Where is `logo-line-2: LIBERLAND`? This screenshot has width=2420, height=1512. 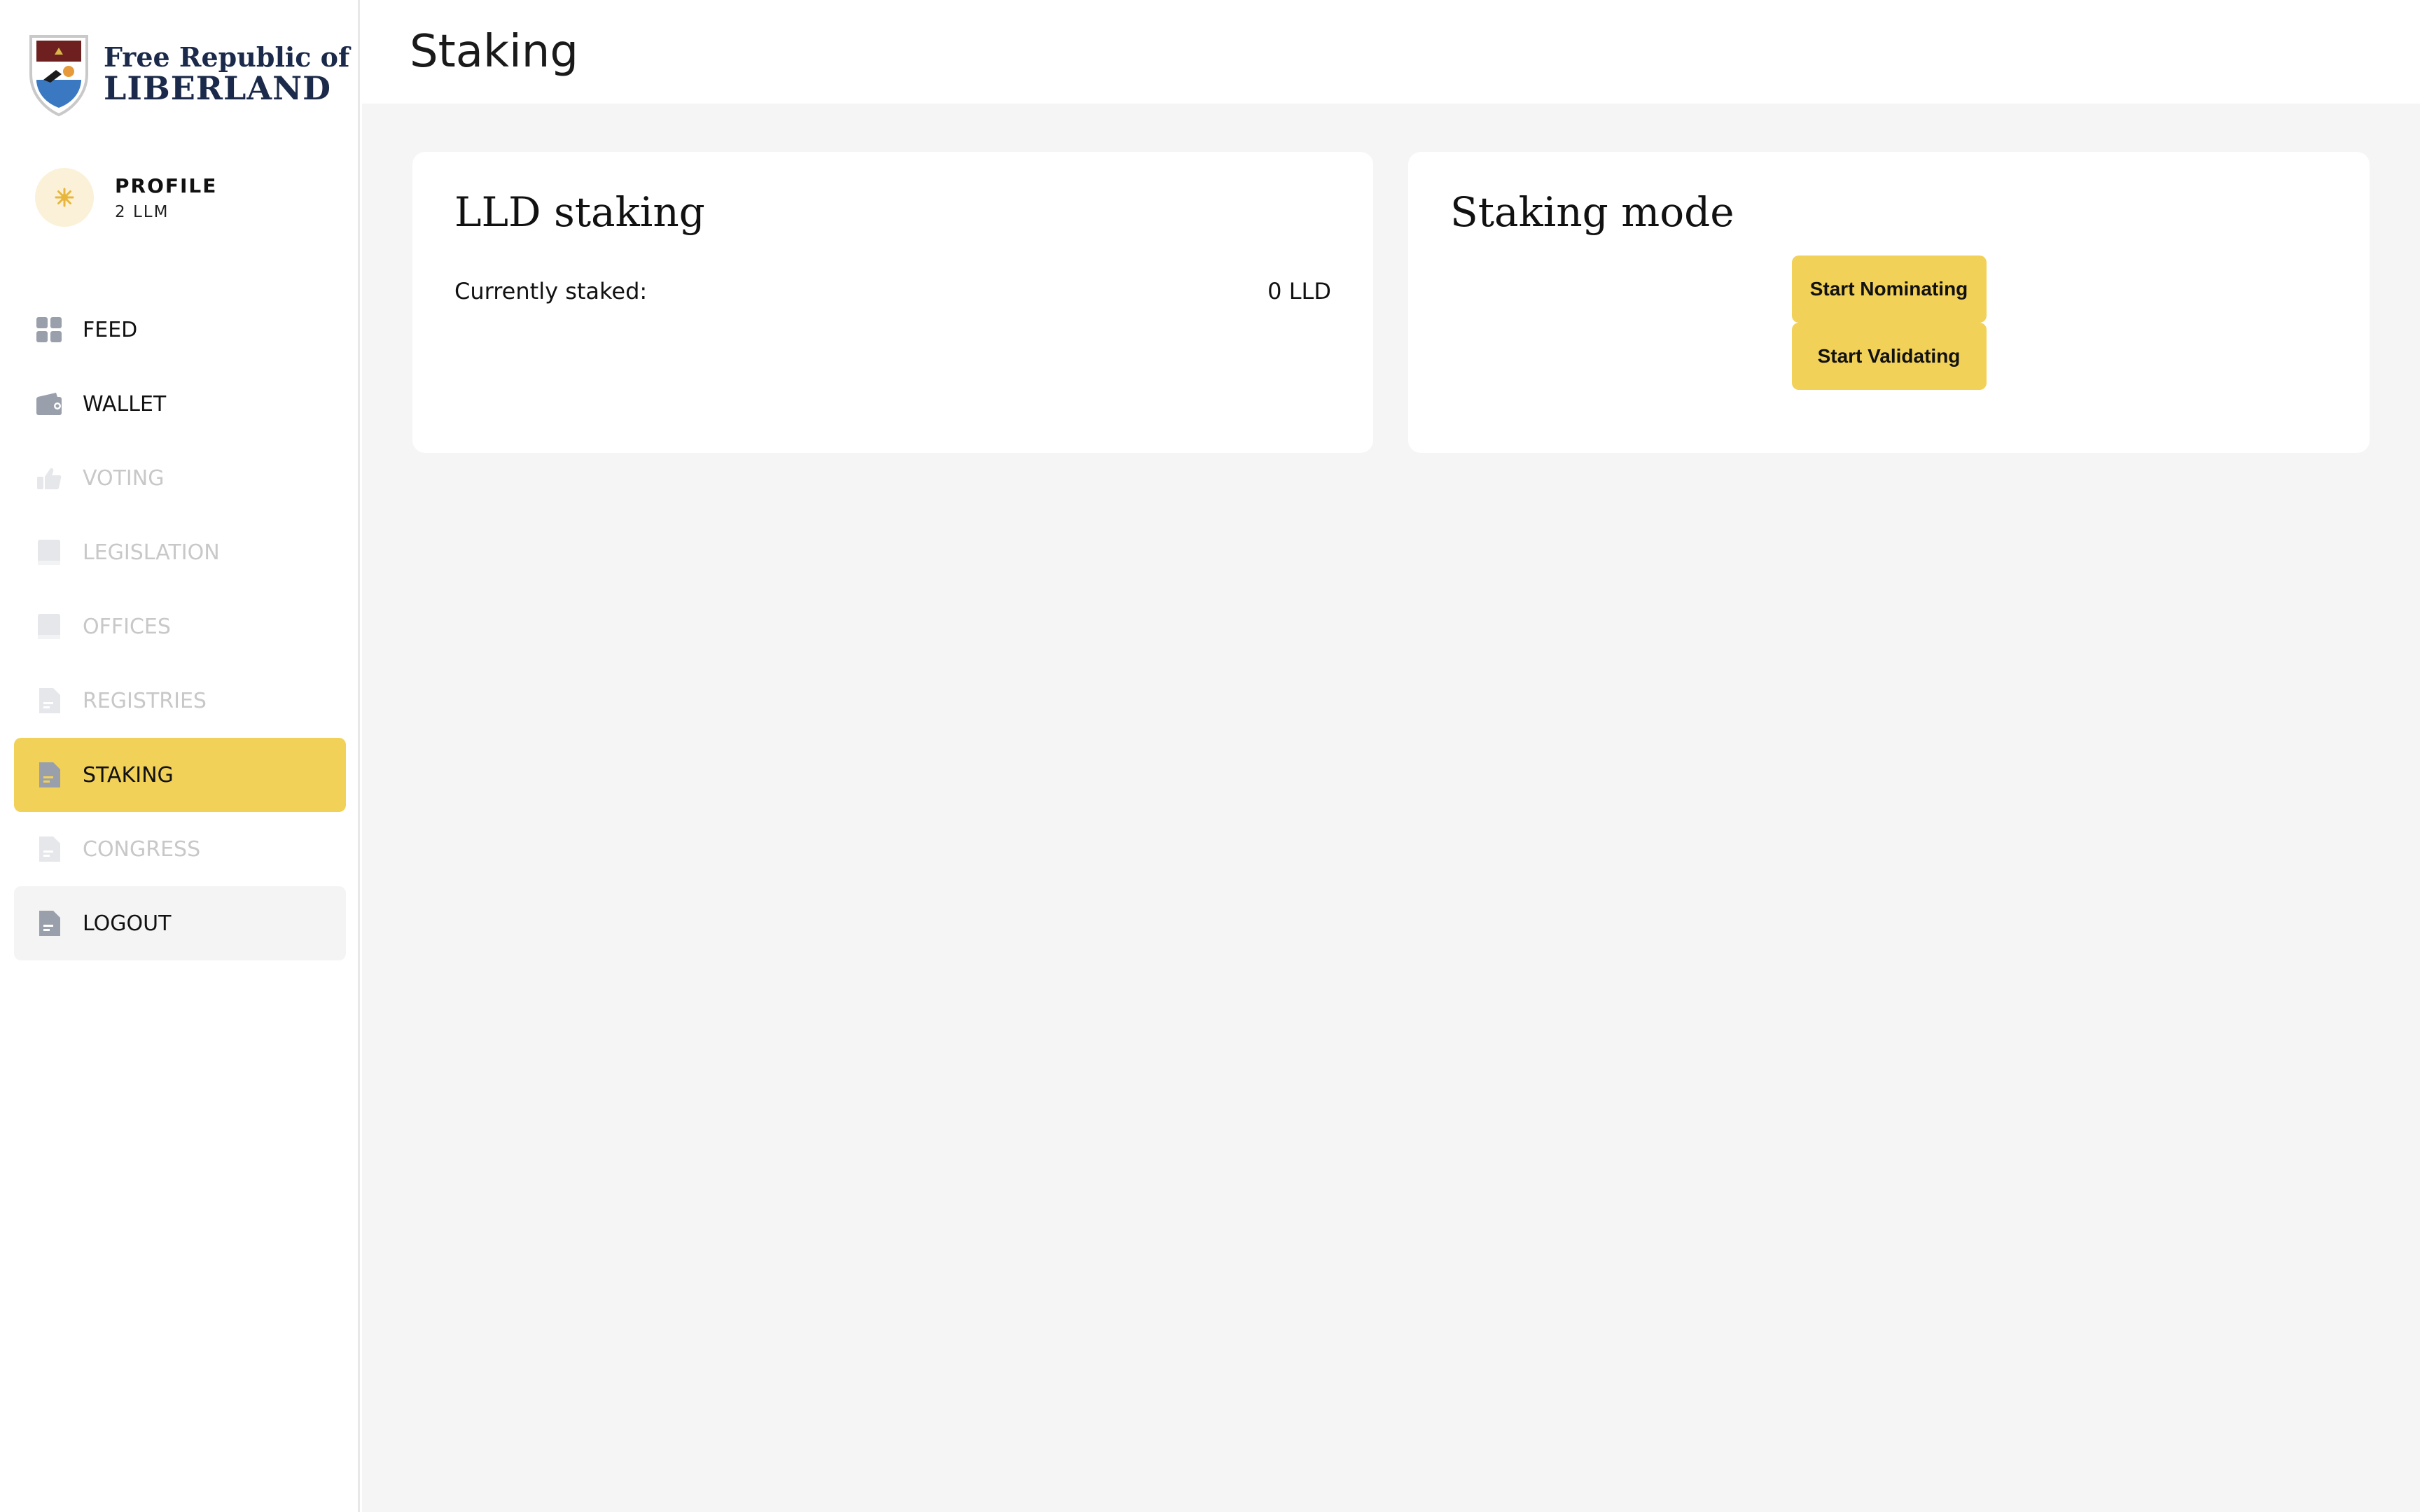 logo-line-2: LIBERLAND is located at coordinates (218, 88).